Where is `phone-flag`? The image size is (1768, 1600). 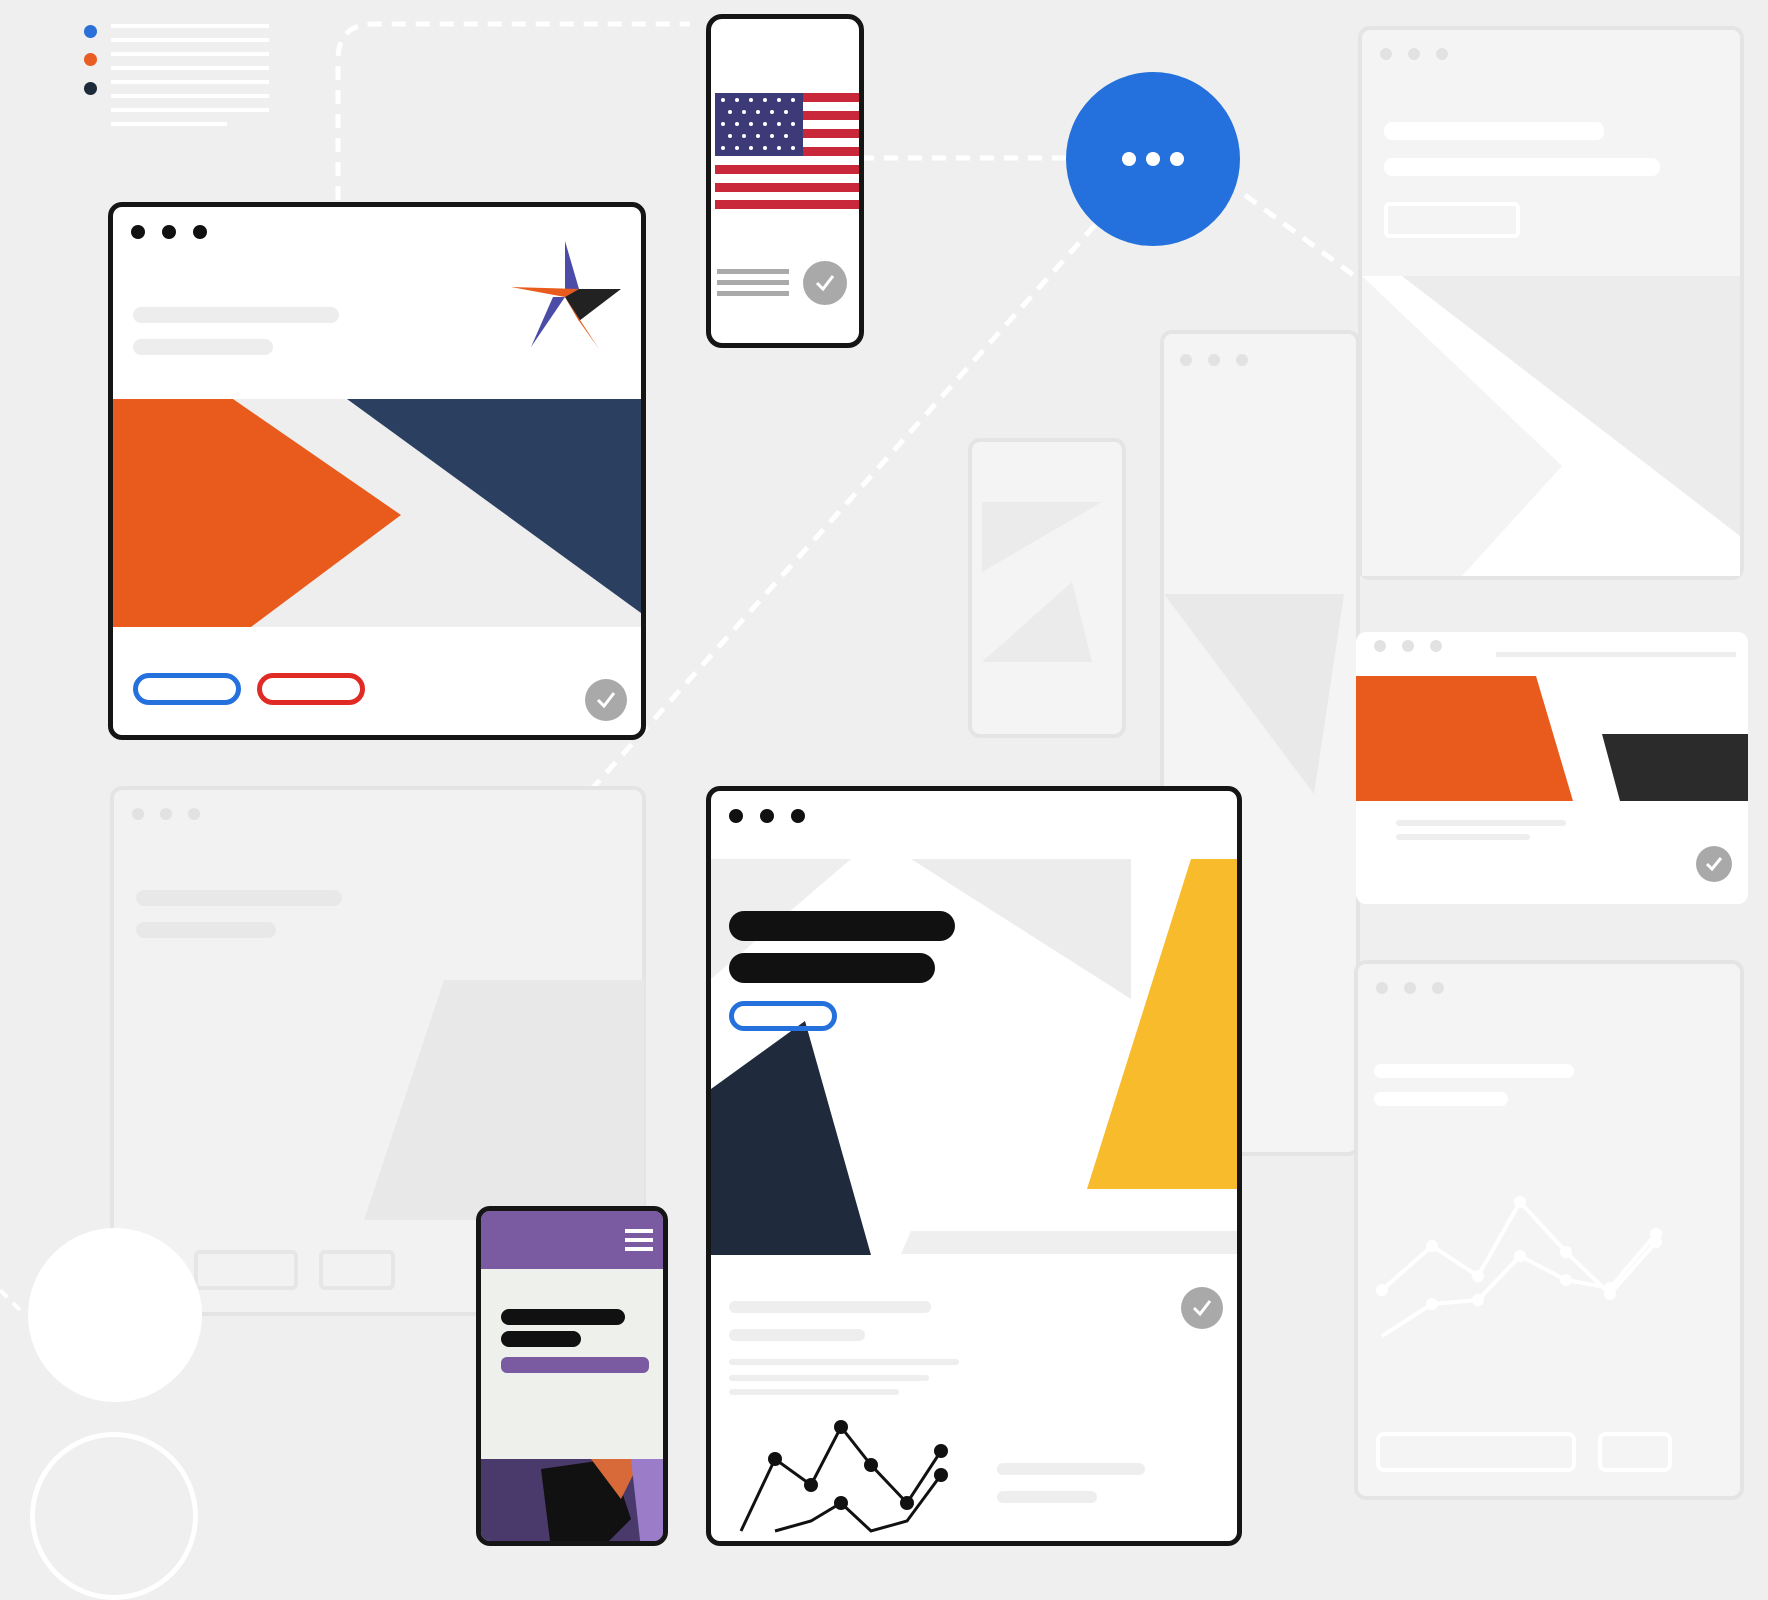 phone-flag is located at coordinates (785, 181).